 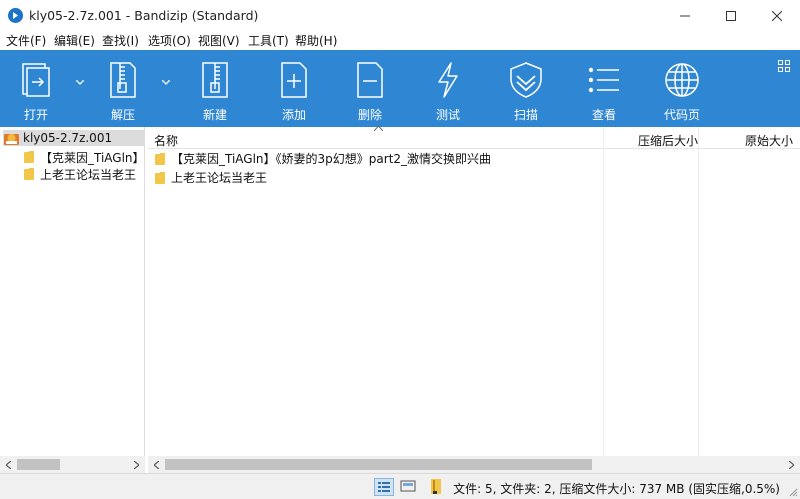 I want to click on add-file-icon, so click(x=294, y=80).